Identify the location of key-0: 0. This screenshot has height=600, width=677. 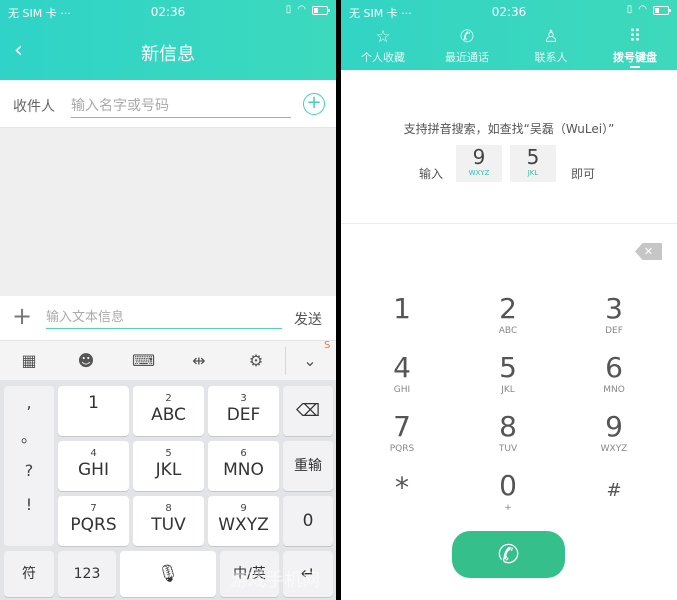
(308, 521).